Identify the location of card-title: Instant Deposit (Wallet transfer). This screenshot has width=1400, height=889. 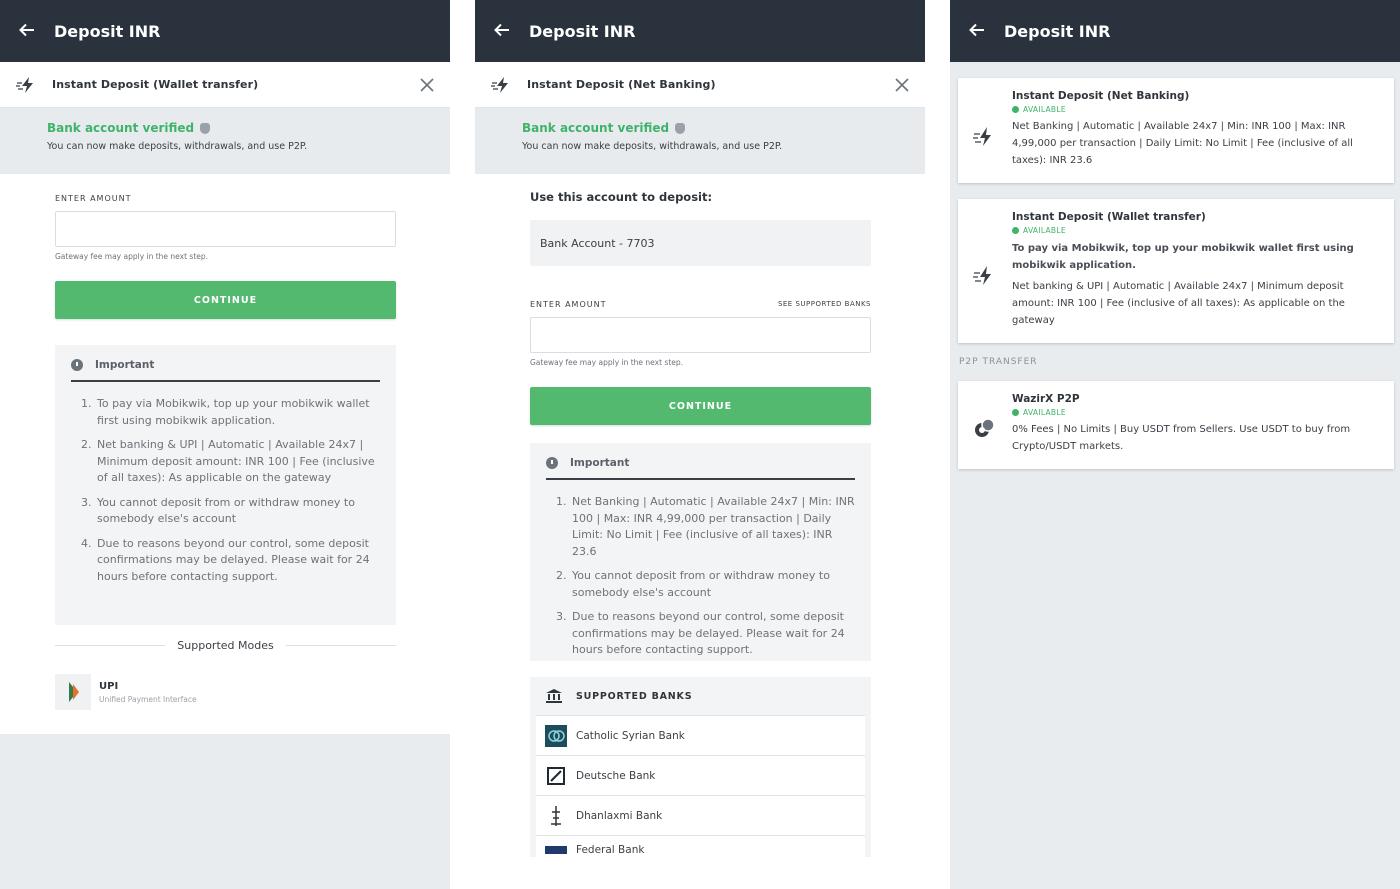
(1109, 217).